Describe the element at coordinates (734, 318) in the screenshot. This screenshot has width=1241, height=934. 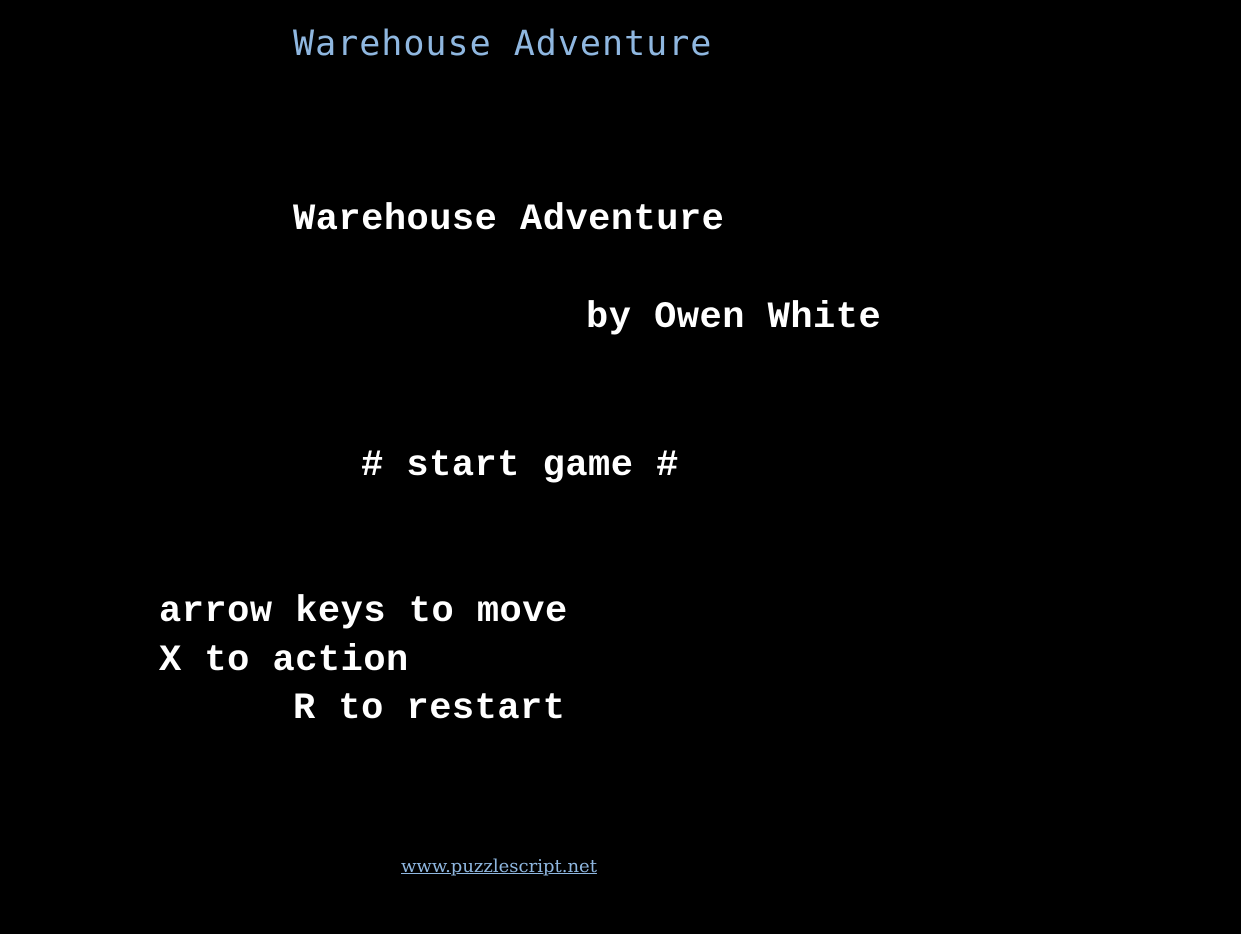
I see `author-credit: by Owen White` at that location.